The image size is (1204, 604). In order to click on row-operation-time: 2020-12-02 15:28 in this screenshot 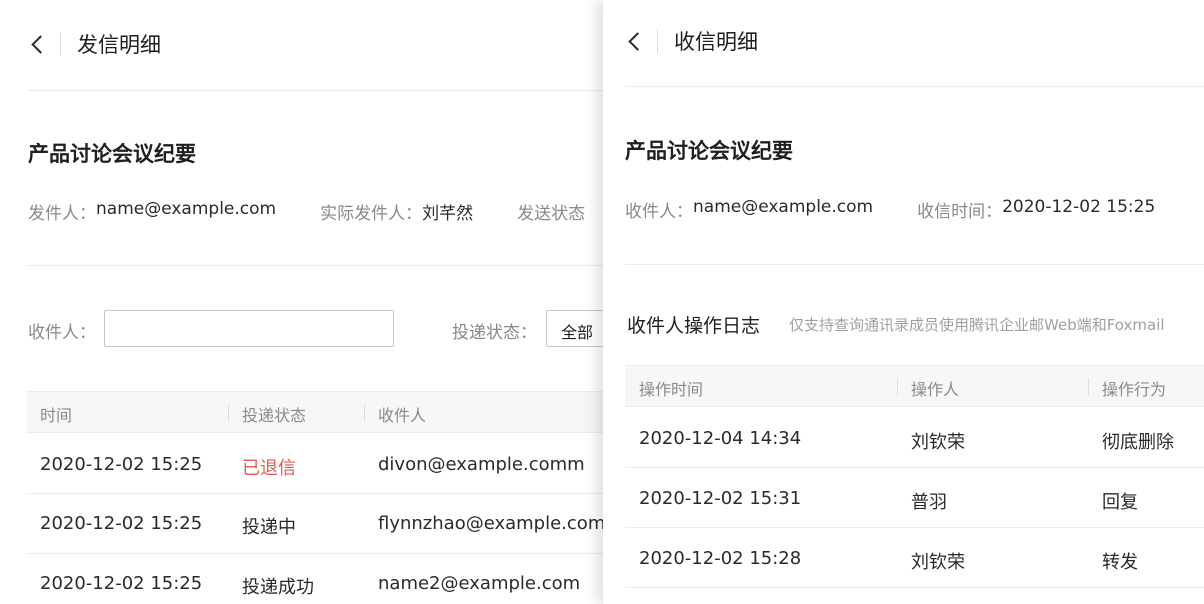, I will do `click(720, 558)`.